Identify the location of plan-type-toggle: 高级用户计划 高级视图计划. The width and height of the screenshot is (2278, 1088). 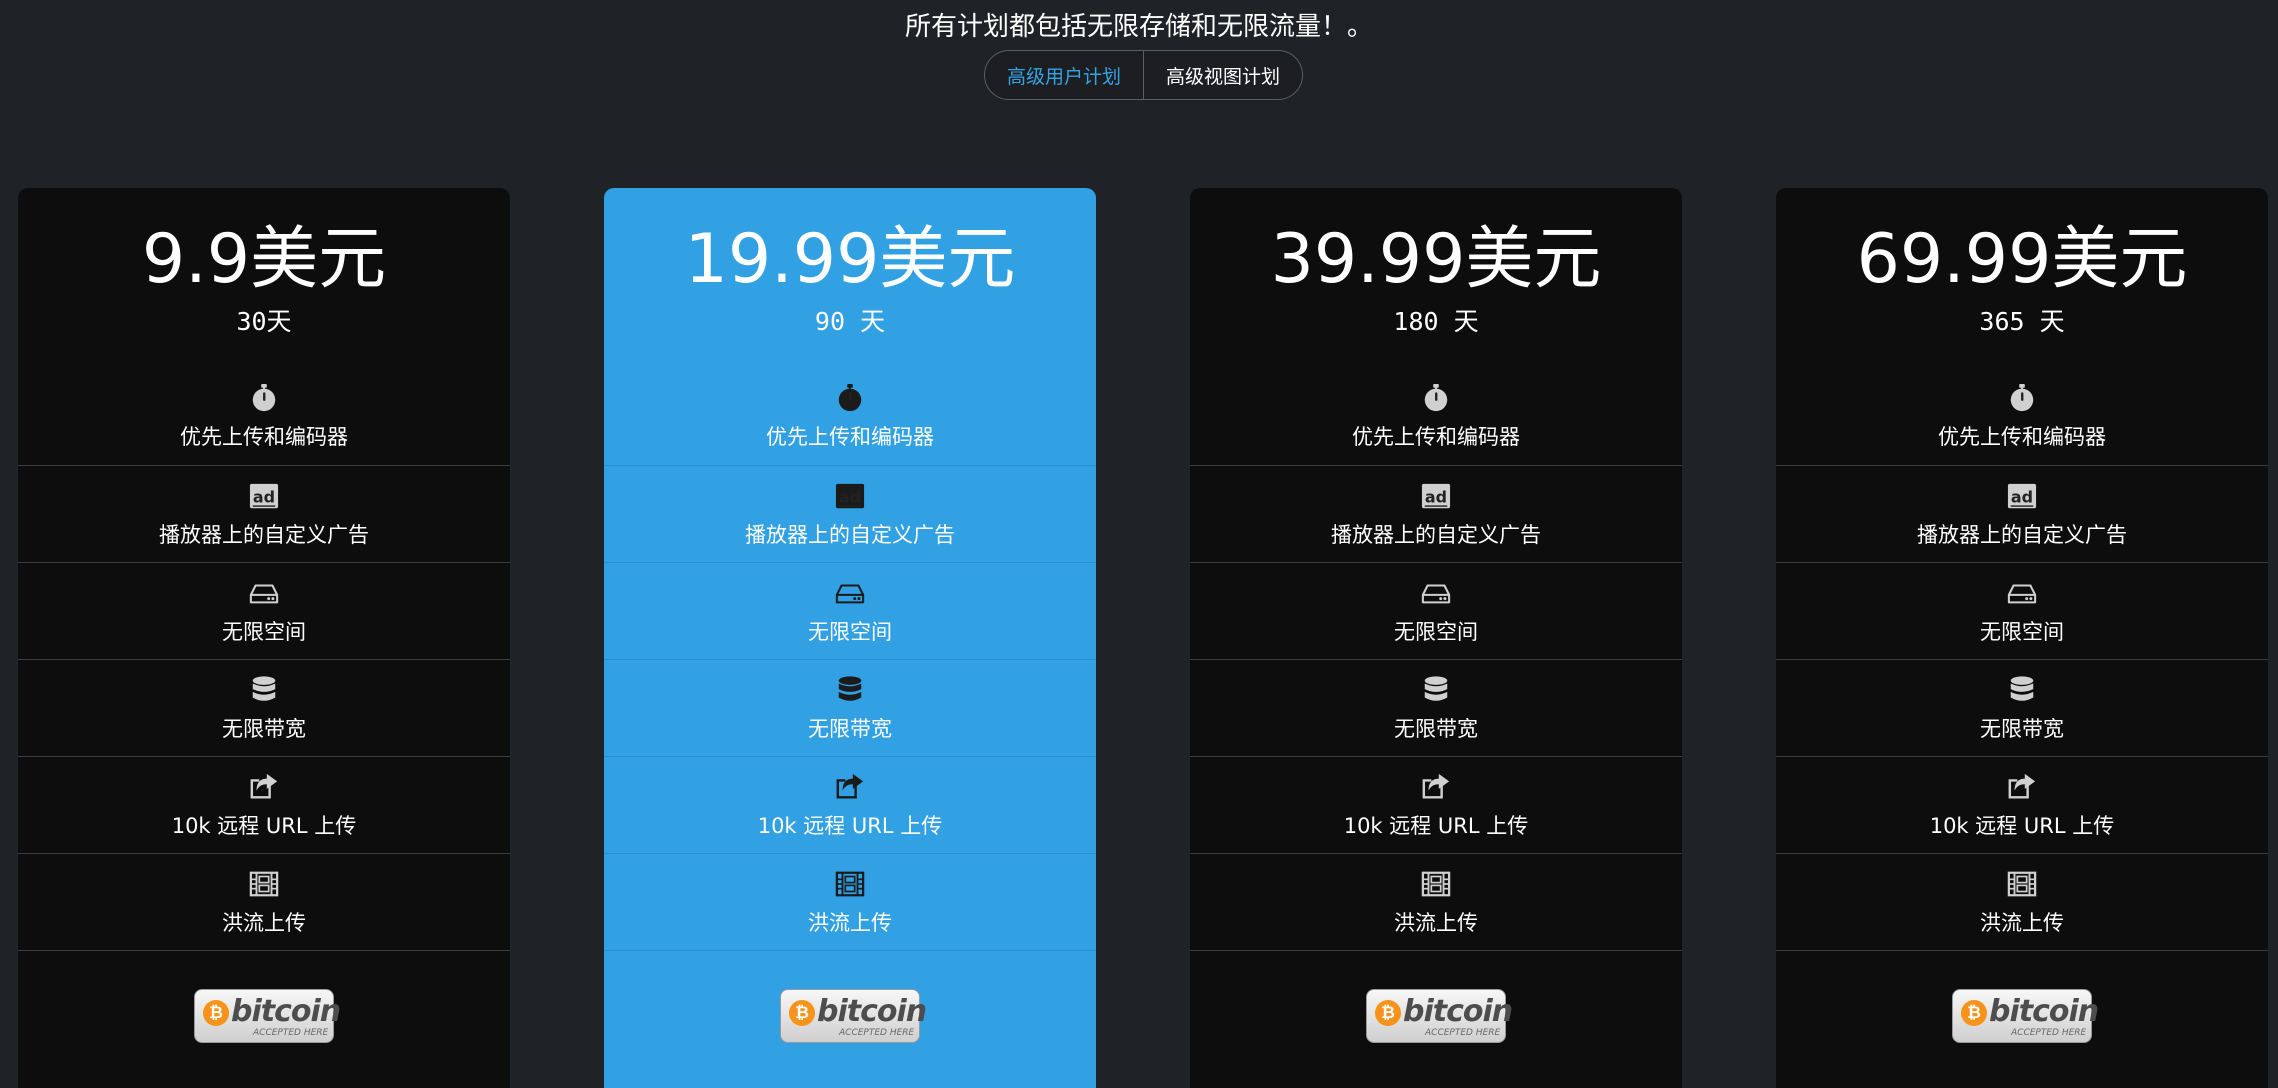
(1143, 75).